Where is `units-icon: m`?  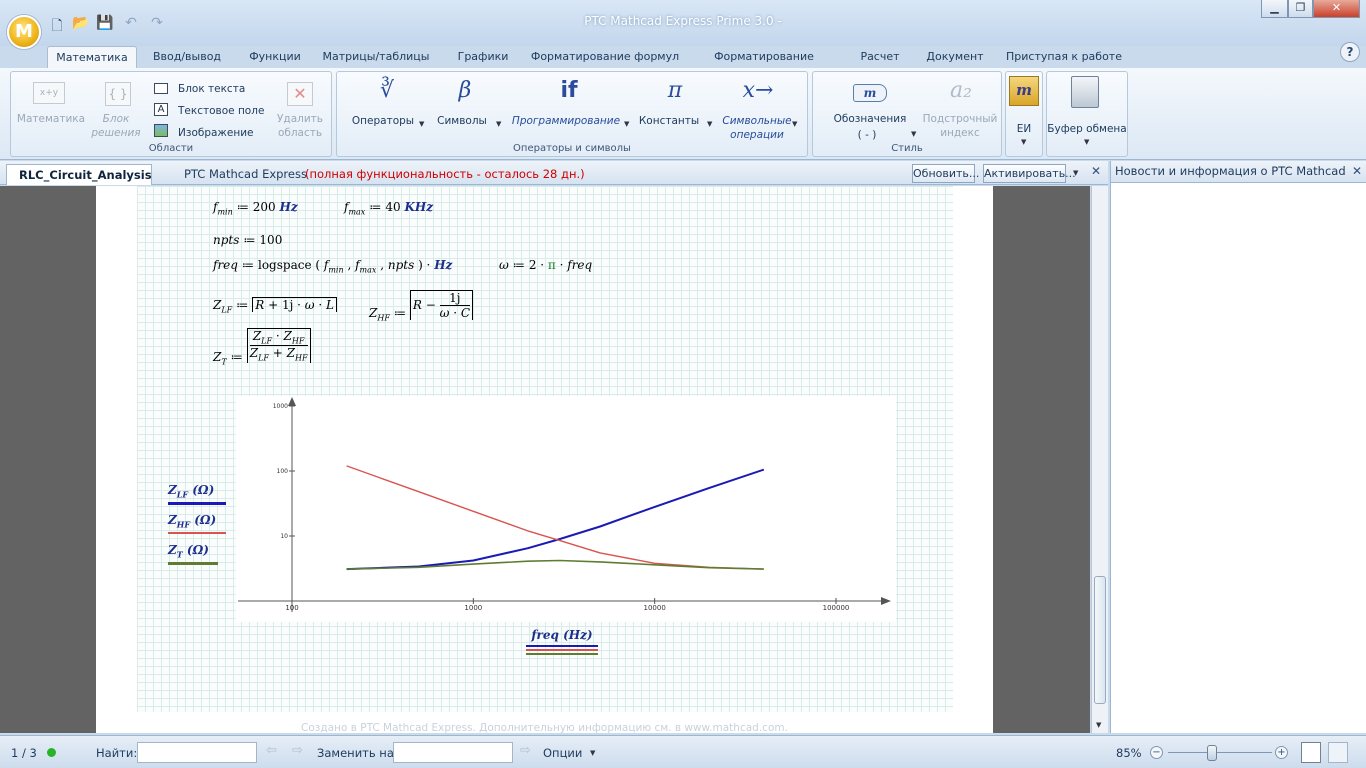 units-icon: m is located at coordinates (1024, 91).